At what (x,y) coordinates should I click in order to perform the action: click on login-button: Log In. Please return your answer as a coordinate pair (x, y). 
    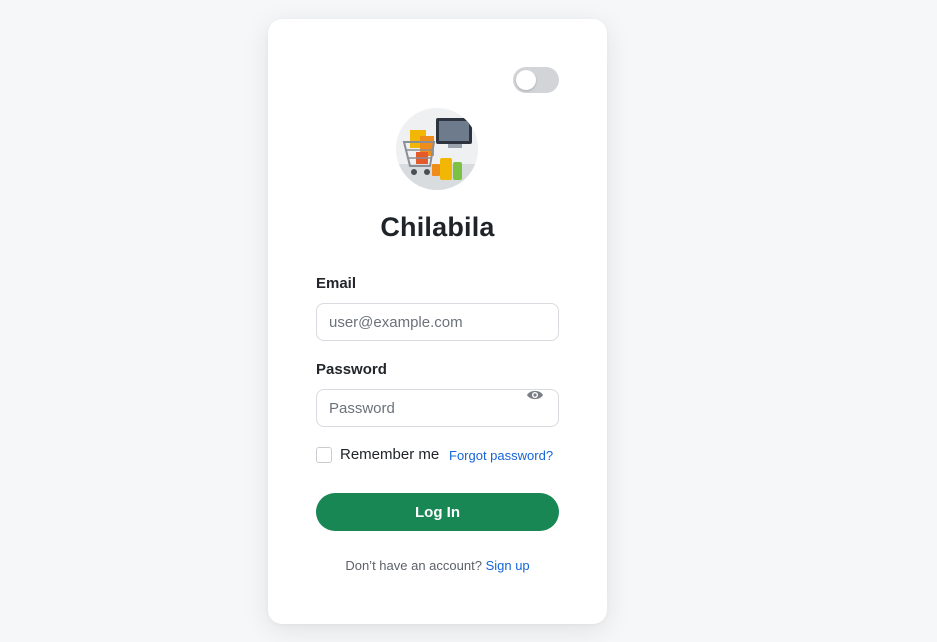
    Looking at the image, I should click on (437, 512).